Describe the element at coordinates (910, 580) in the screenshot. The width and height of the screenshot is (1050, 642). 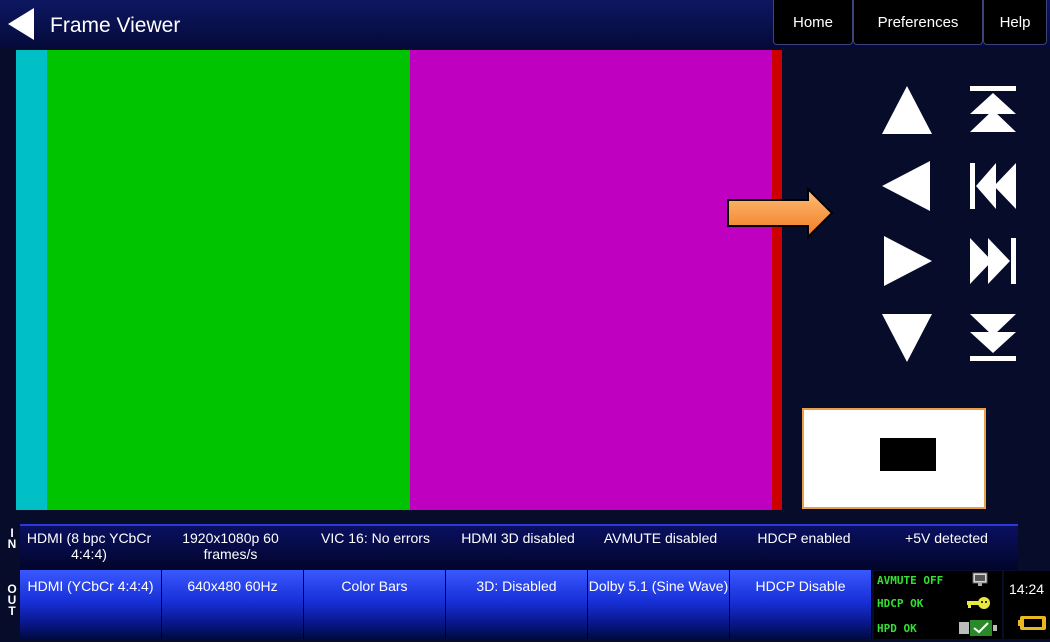
I see `avmute-status: AVMUTE OFF` at that location.